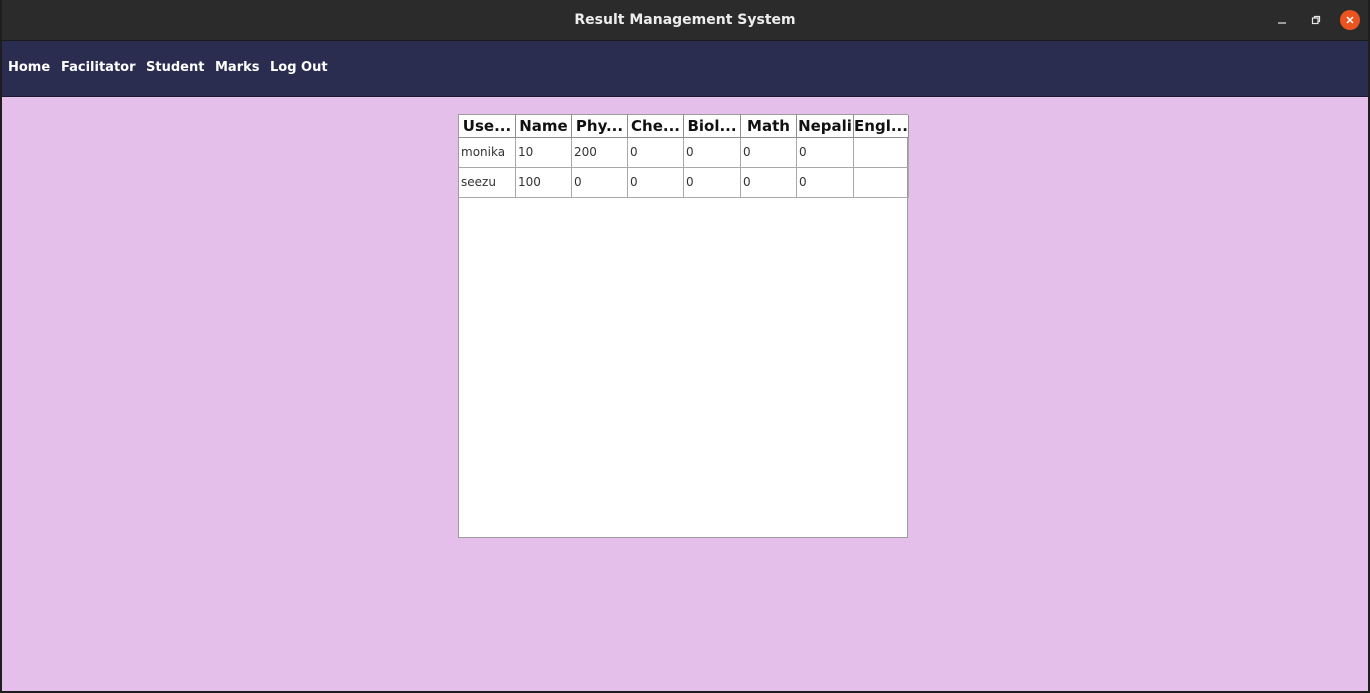 This screenshot has width=1370, height=693. I want to click on table-cell: 200, so click(600, 153).